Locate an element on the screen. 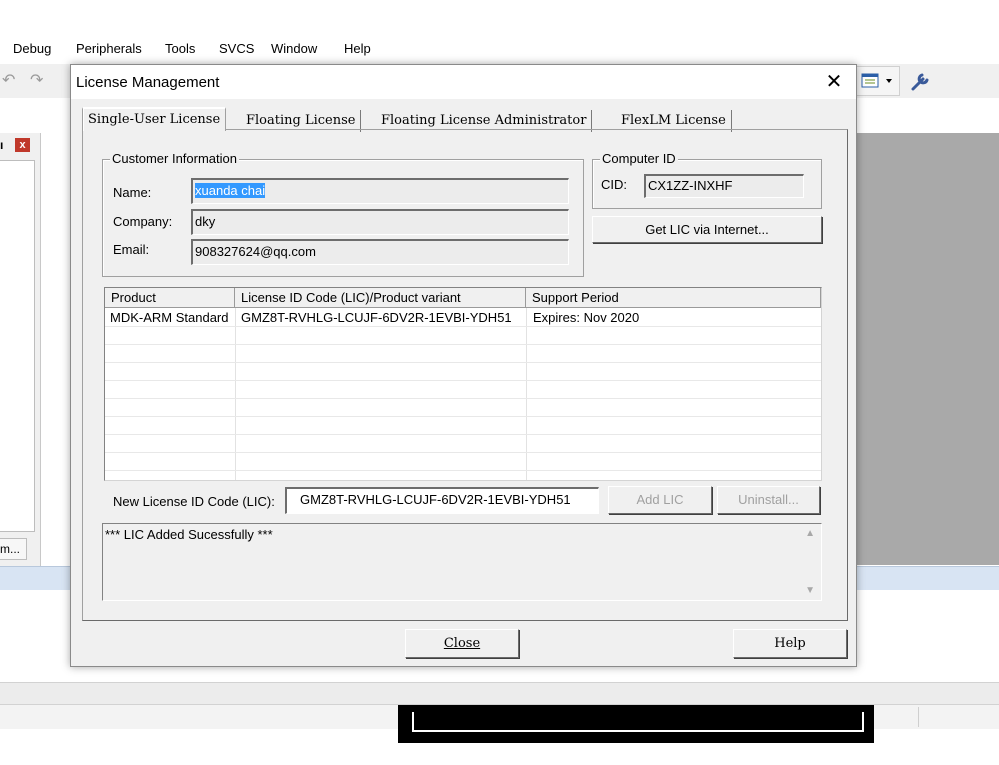 The image size is (999, 765). project-tree is located at coordinates (17, 346).